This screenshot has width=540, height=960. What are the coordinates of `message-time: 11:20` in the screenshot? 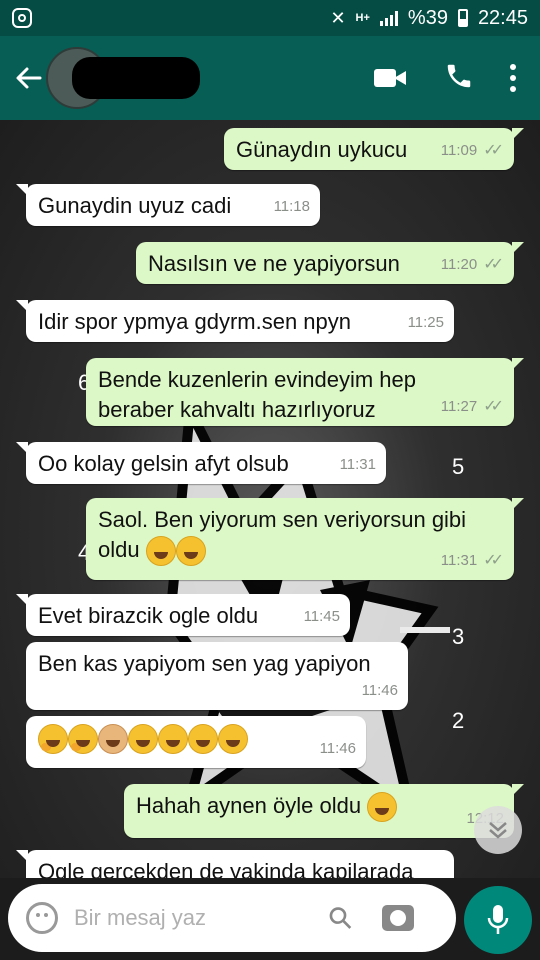 It's located at (459, 264).